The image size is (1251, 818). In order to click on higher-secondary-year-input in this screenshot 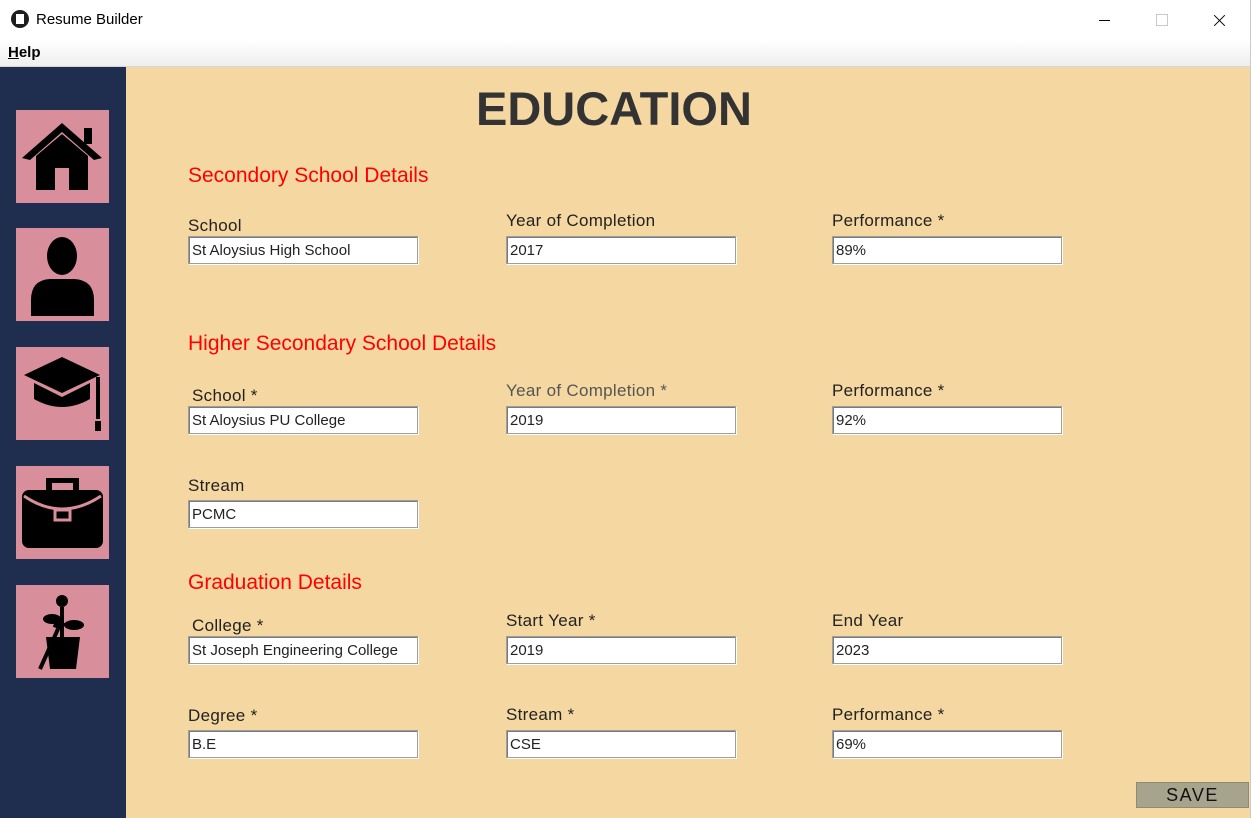, I will do `click(621, 420)`.